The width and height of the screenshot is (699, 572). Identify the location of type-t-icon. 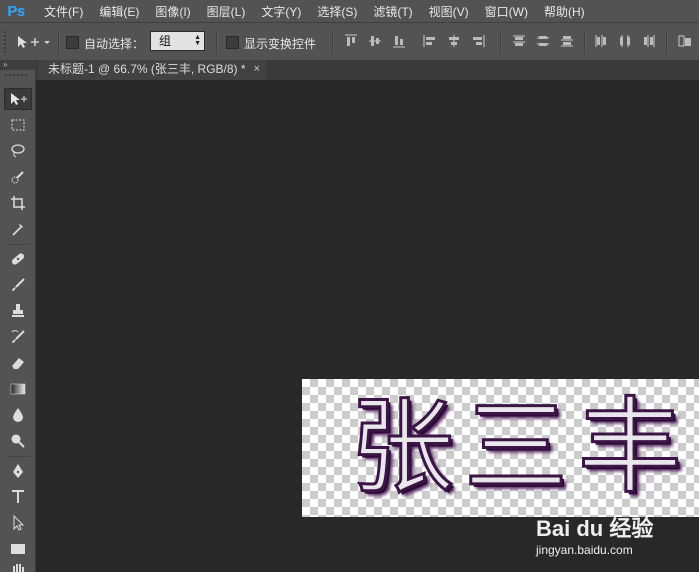
(18, 496).